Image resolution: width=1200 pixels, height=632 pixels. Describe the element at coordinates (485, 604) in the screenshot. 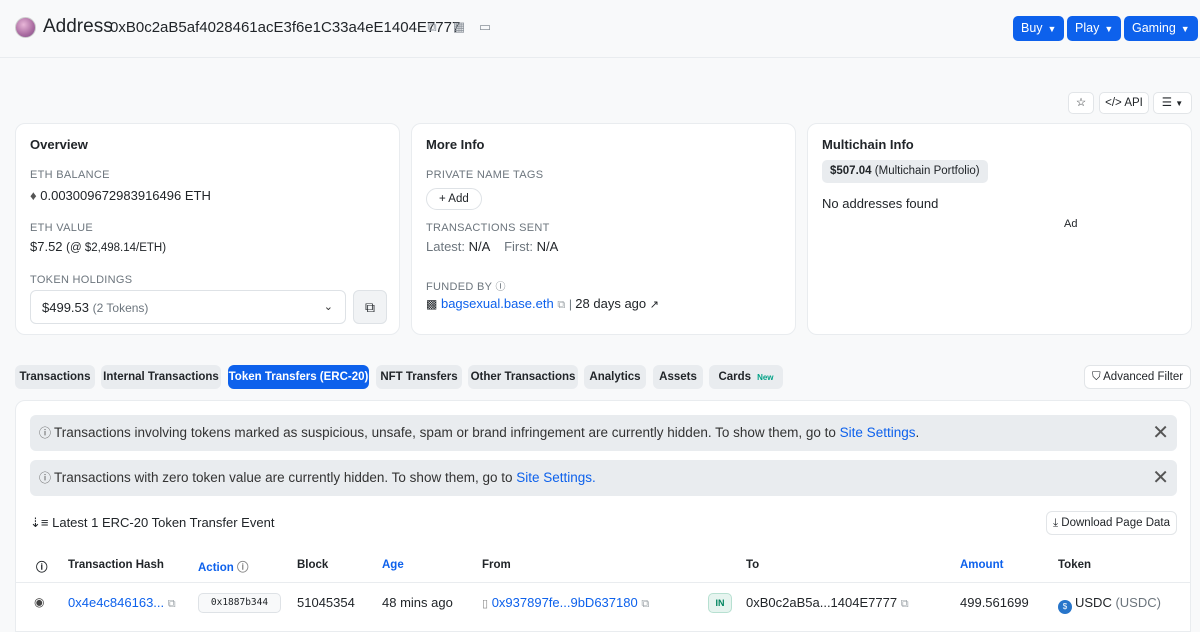

I see `contract-icon: ▯` at that location.